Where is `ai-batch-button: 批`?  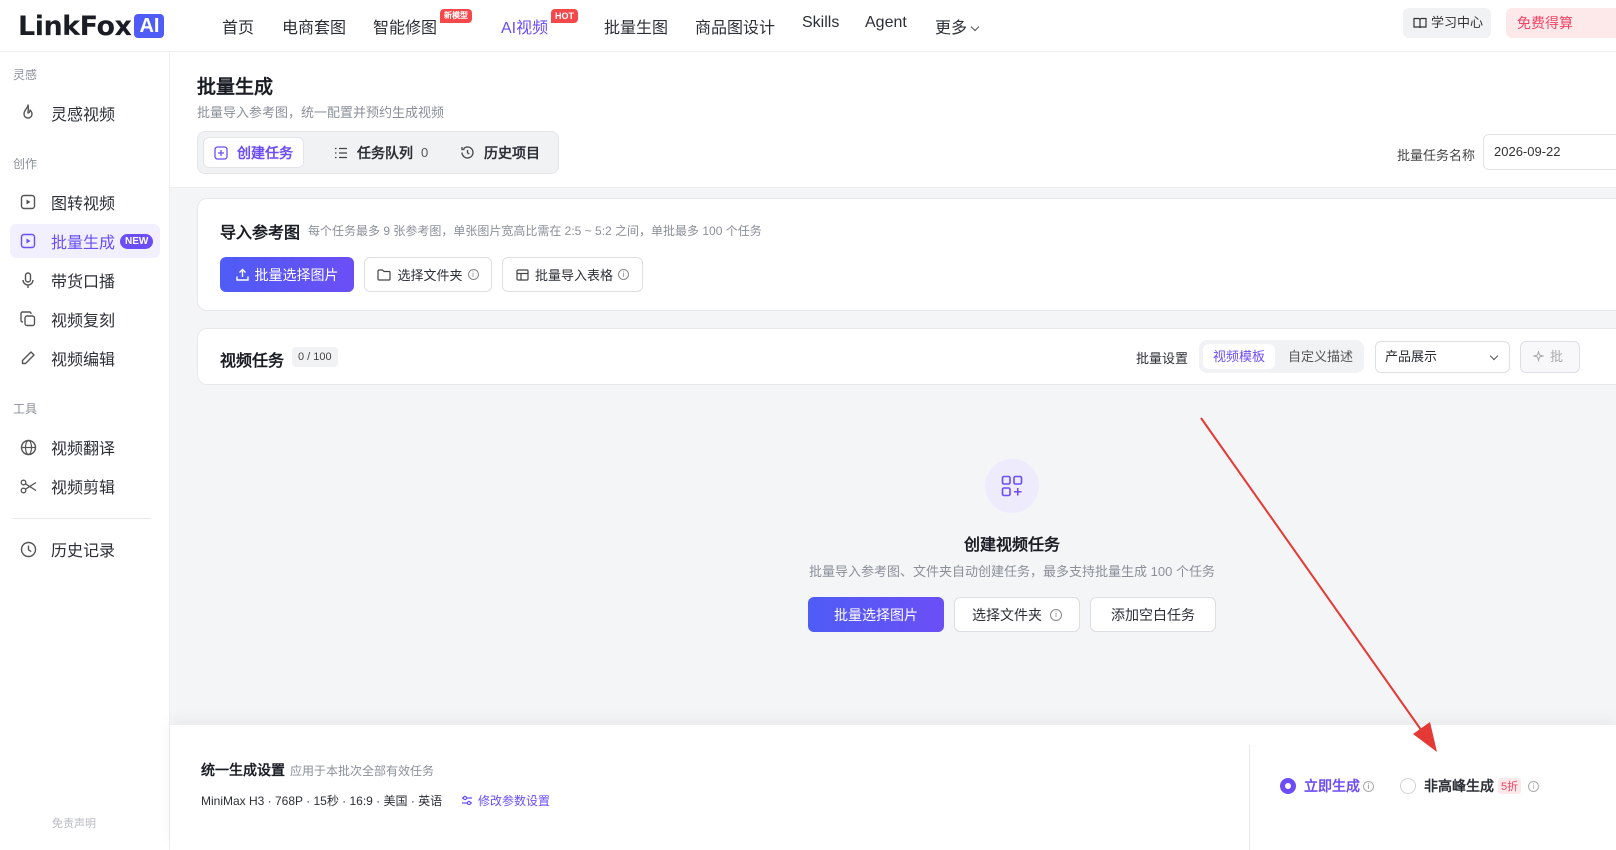
ai-batch-button: 批 is located at coordinates (1550, 357).